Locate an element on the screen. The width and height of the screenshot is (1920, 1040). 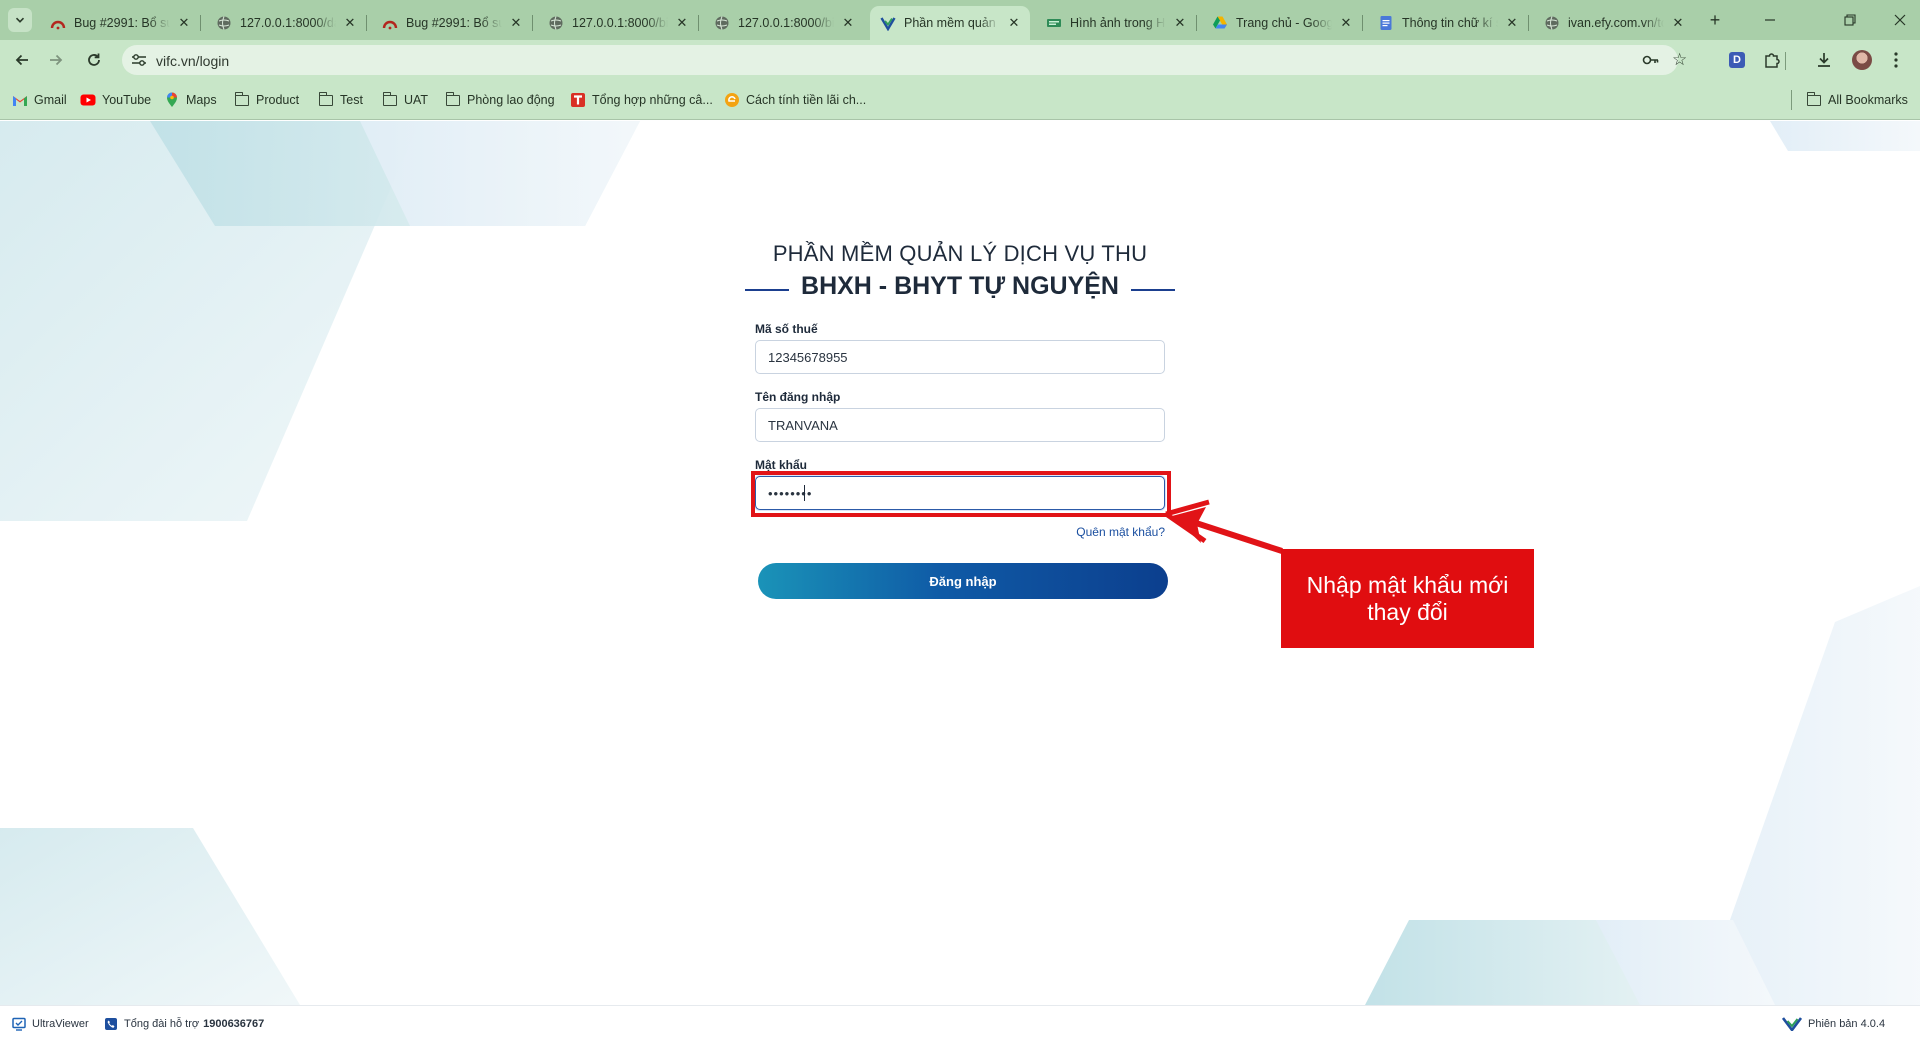
hotline-item: Tổng đài hỗ trợ 1900636767 is located at coordinates (184, 1024).